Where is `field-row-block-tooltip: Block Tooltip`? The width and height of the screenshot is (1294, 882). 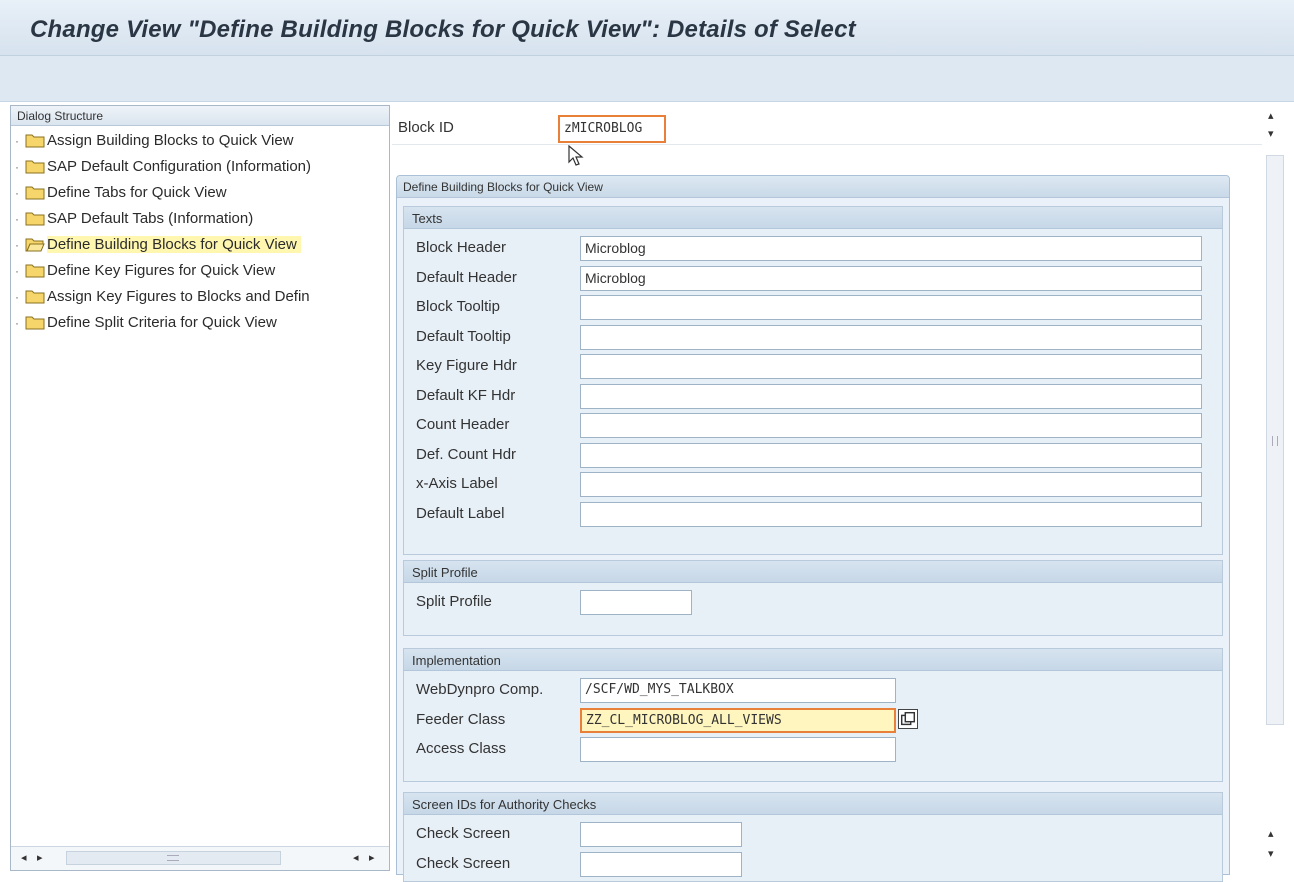 field-row-block-tooltip: Block Tooltip is located at coordinates (813, 307).